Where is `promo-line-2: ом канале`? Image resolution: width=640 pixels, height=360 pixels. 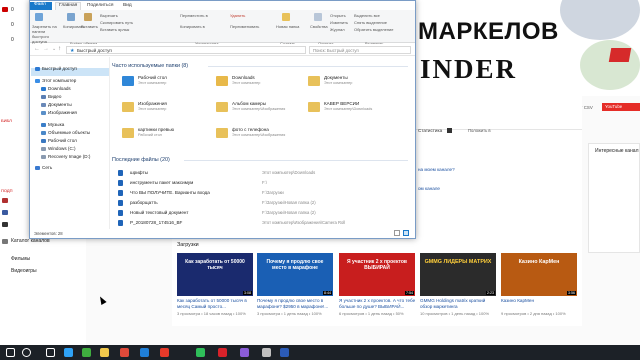 promo-line-2: ом канале is located at coordinates (429, 188).